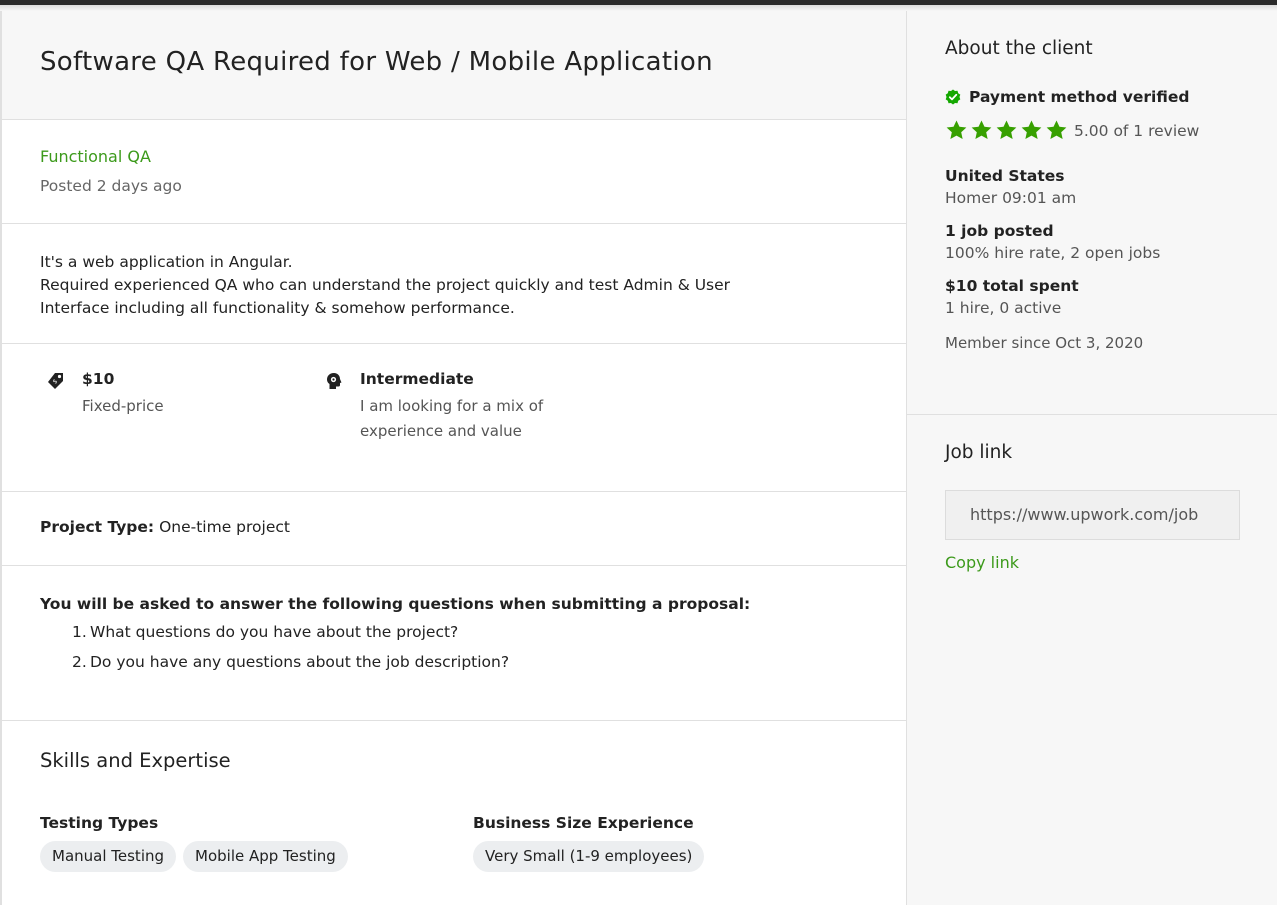  Describe the element at coordinates (265, 856) in the screenshot. I see `skill-chip: Mobile App Testing` at that location.